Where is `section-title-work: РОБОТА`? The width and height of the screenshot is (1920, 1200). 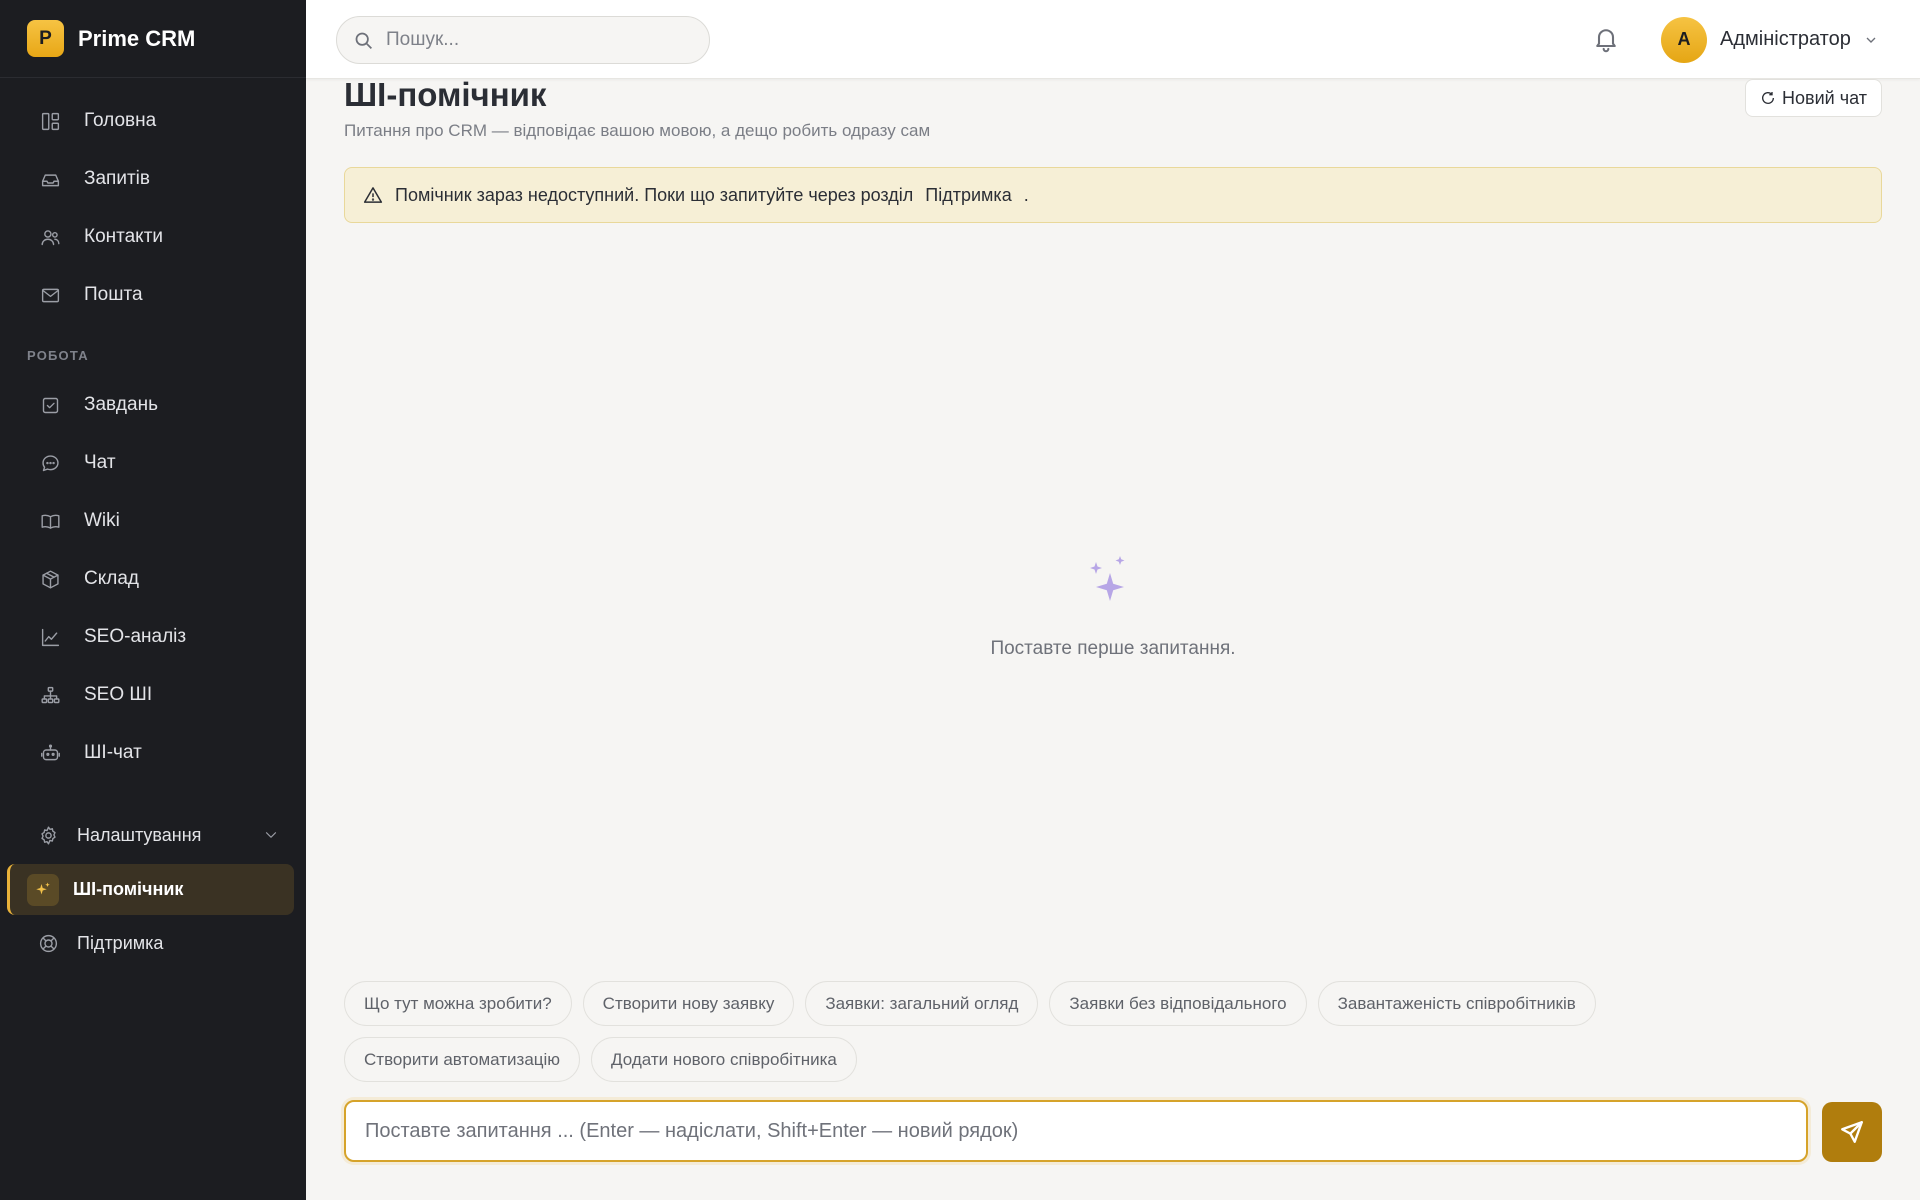
section-title-work: РОБОТА is located at coordinates (58, 355).